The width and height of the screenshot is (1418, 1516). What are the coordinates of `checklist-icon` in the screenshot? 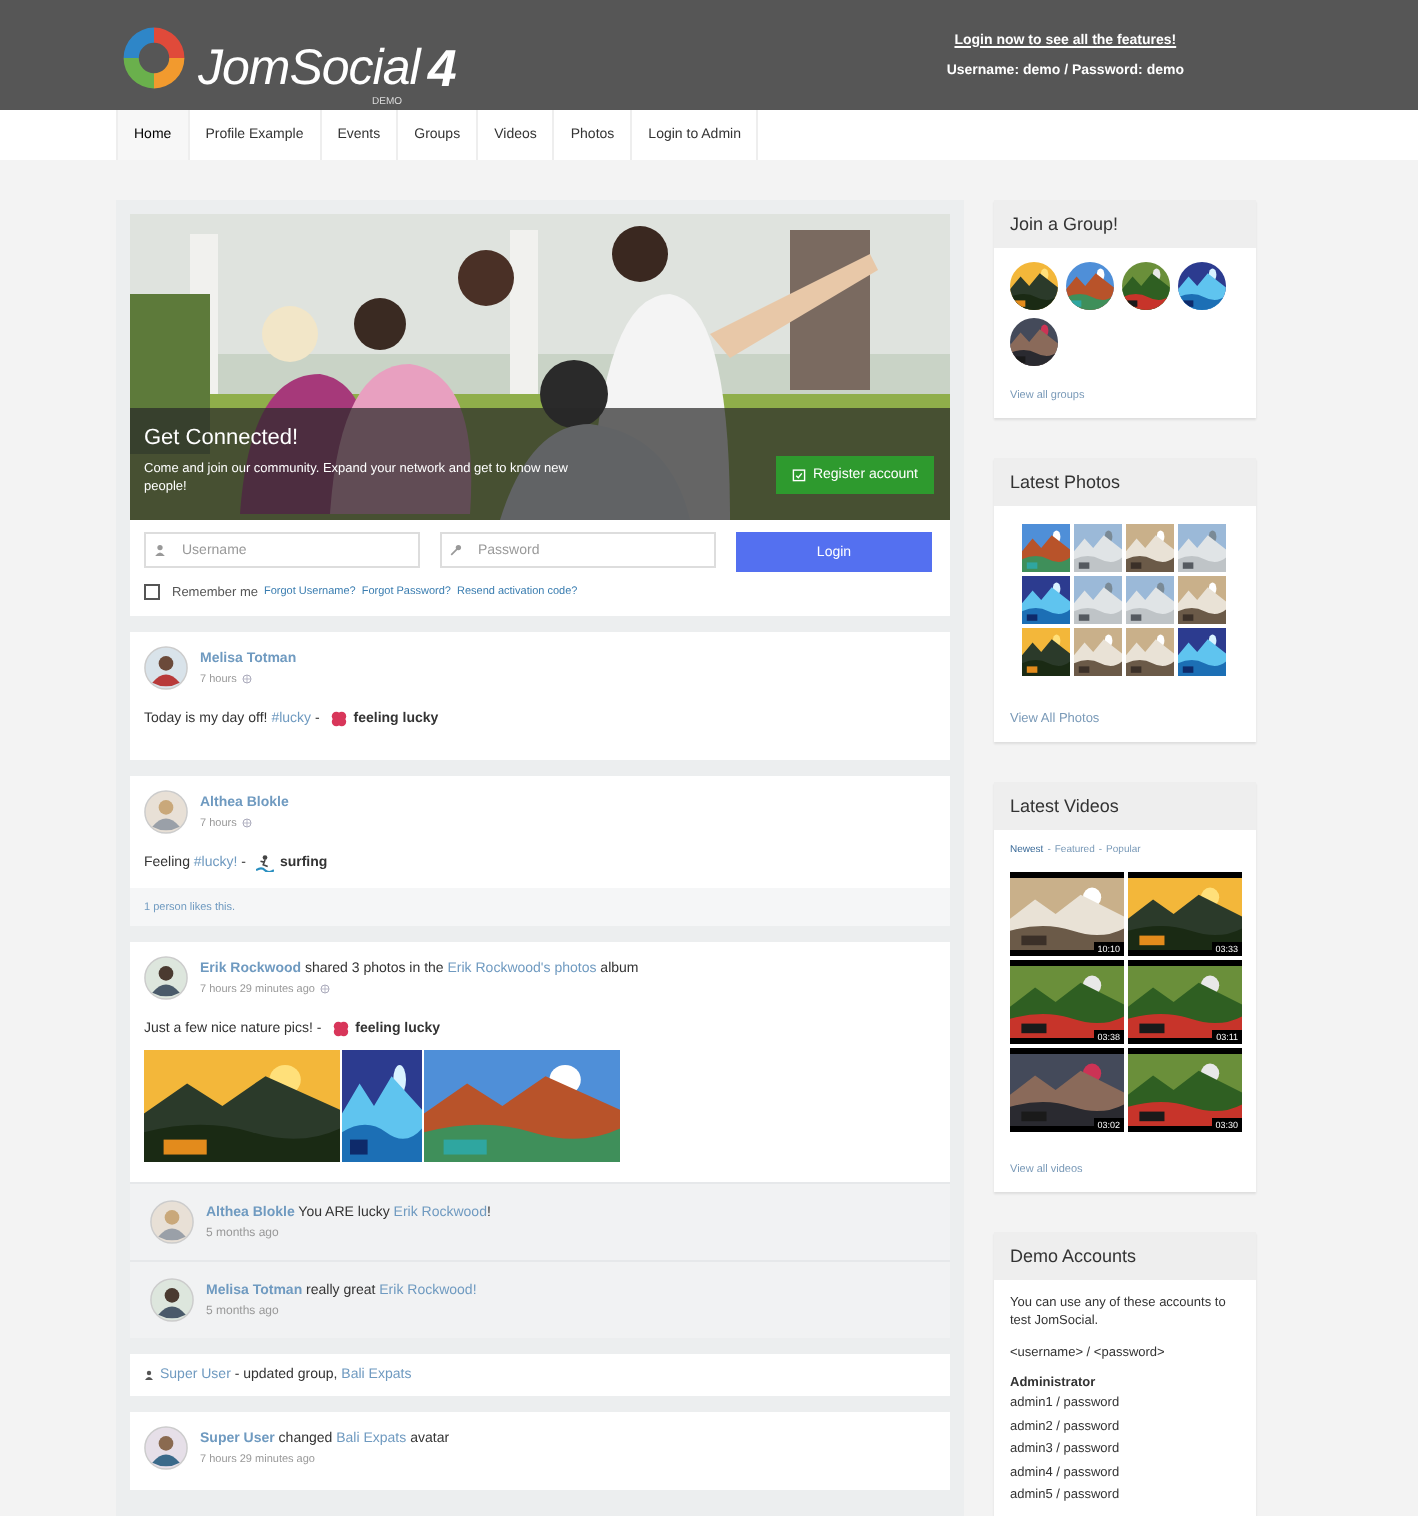 It's located at (799, 475).